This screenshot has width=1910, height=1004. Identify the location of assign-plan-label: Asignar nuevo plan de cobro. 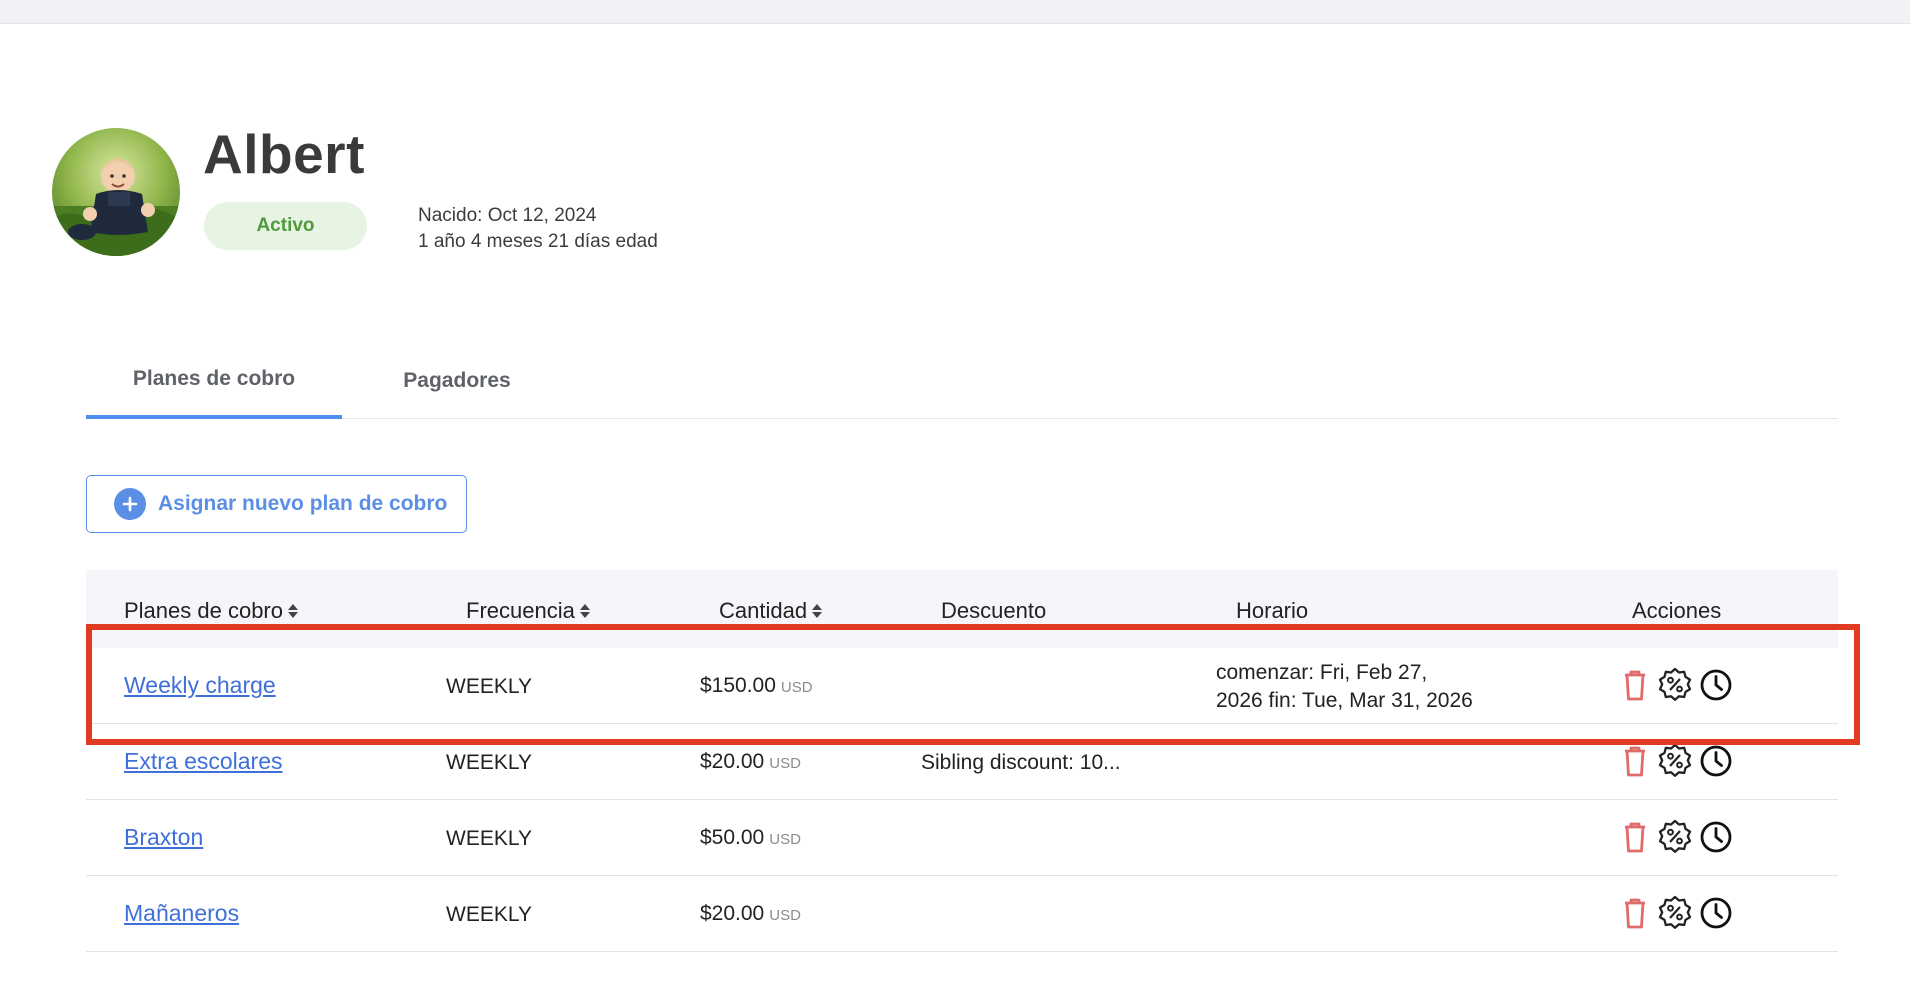
(303, 503).